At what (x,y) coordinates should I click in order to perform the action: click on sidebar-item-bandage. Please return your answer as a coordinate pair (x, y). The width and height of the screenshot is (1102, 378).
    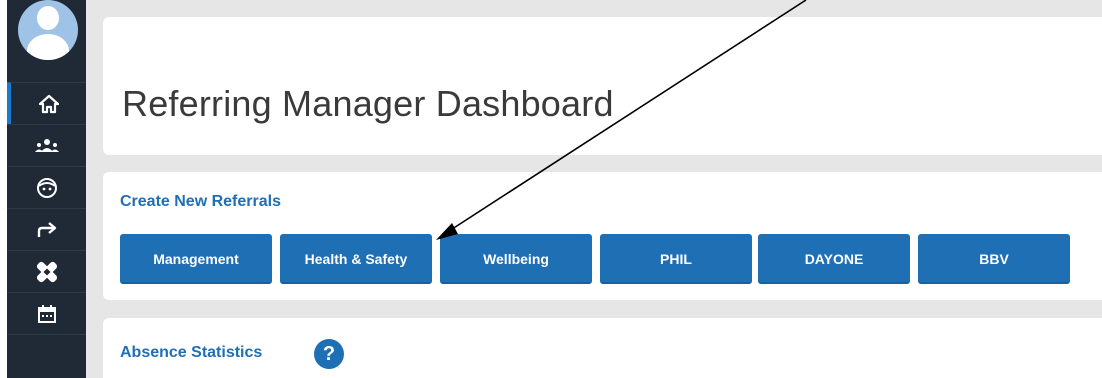
    Looking at the image, I should click on (46, 271).